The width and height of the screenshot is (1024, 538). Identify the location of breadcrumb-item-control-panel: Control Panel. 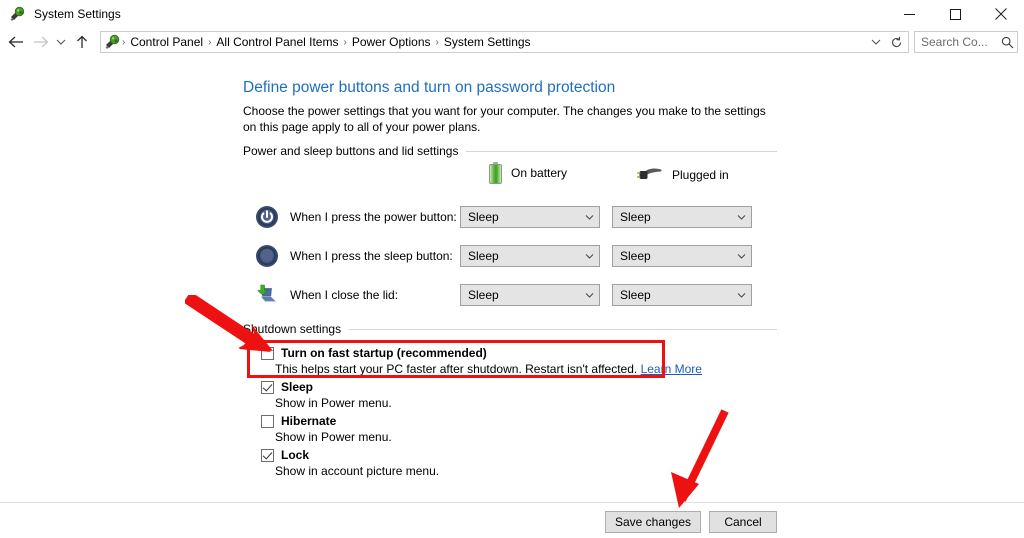
(166, 42).